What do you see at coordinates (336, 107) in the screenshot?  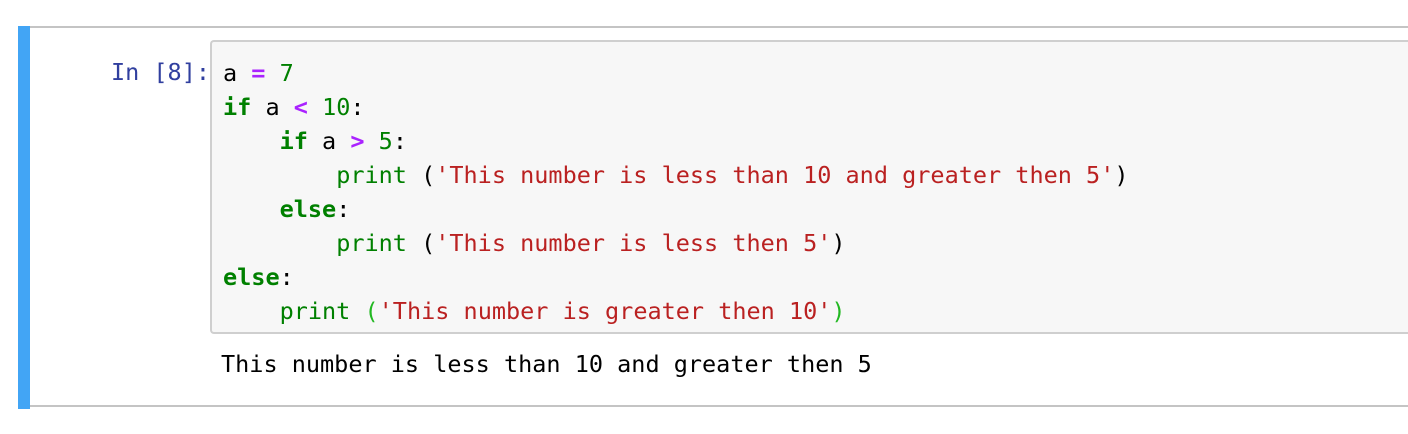 I see `code-token: 10` at bounding box center [336, 107].